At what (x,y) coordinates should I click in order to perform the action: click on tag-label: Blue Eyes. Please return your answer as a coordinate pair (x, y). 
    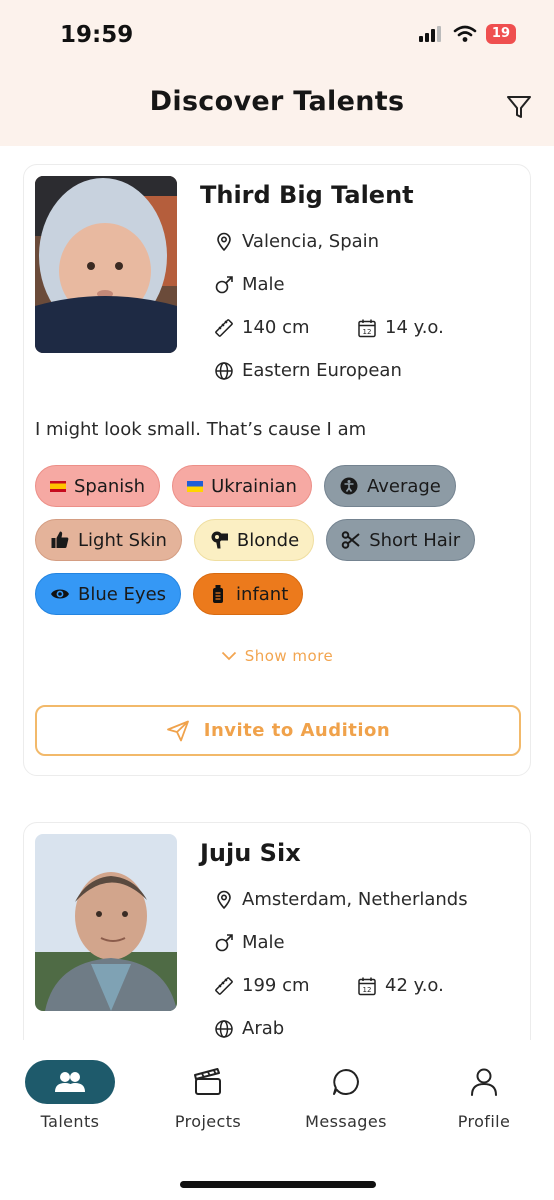
    Looking at the image, I should click on (122, 594).